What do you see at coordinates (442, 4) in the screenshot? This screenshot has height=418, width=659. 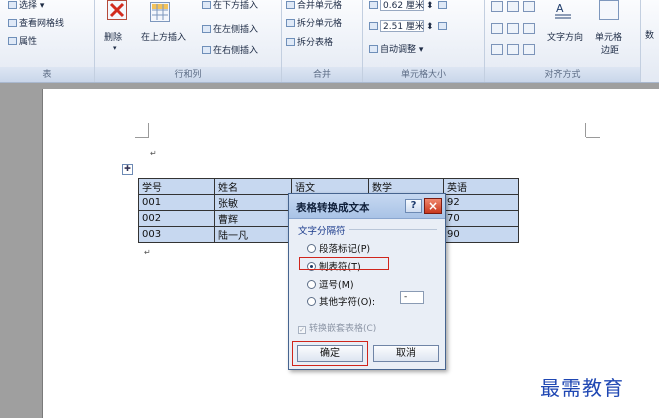 I see `distribute-rows-icon` at bounding box center [442, 4].